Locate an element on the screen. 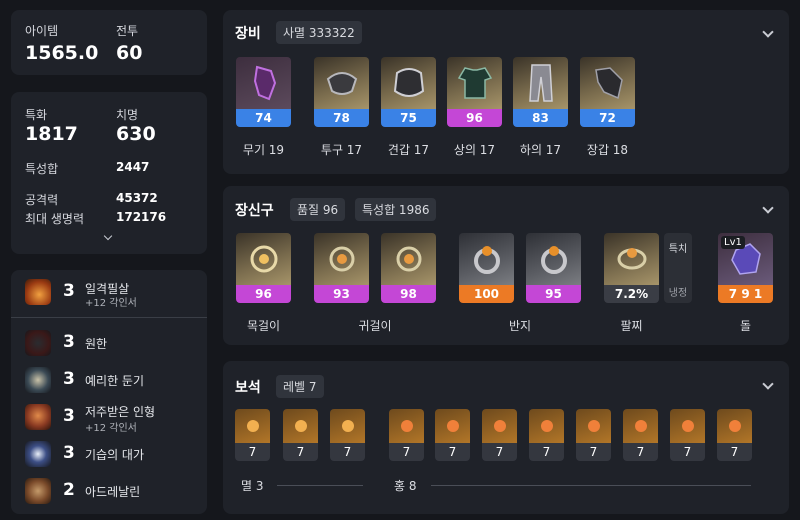 This screenshot has height=520, width=800. ability-stone: Lv1 7 9 1 is located at coordinates (745, 268).